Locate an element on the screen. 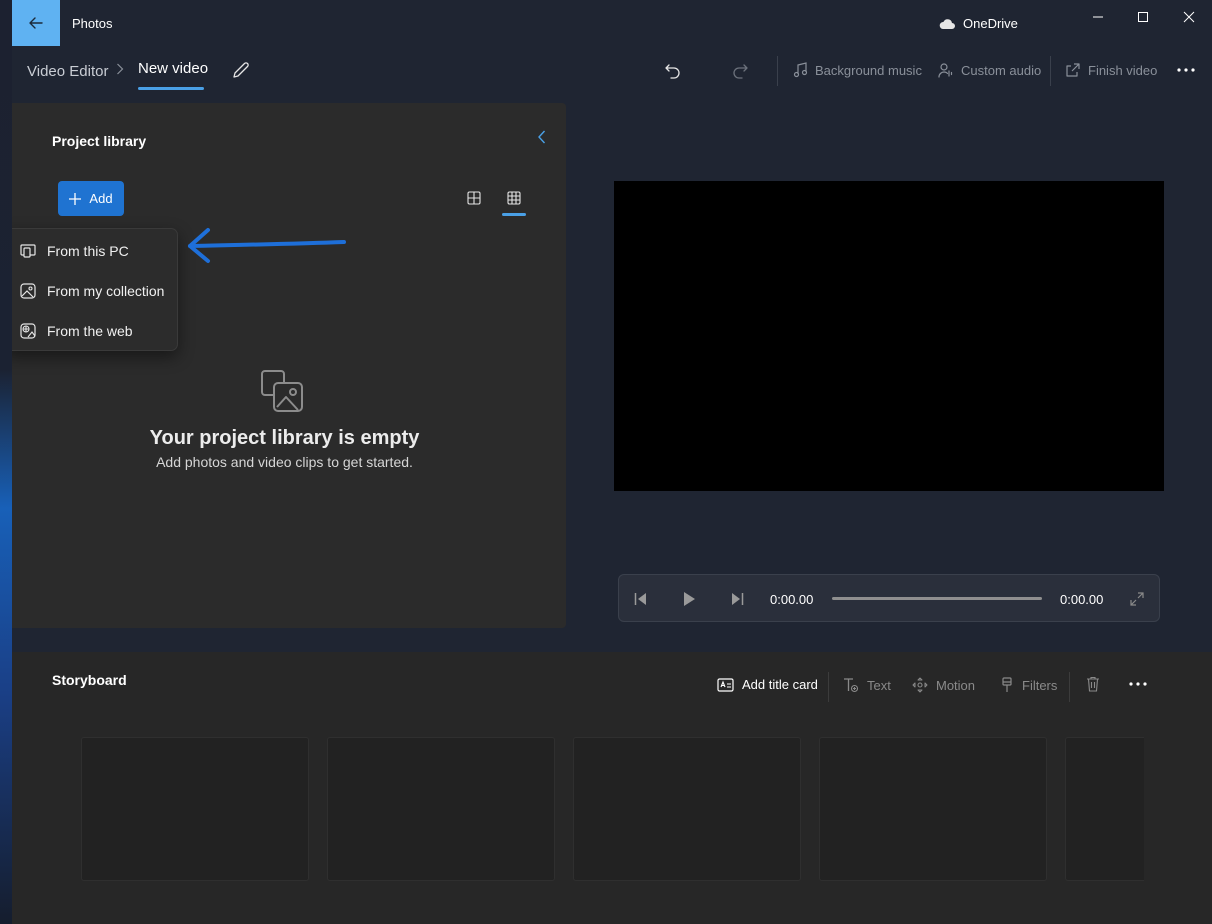 The height and width of the screenshot is (924, 1212). undo-icon is located at coordinates (672, 71).